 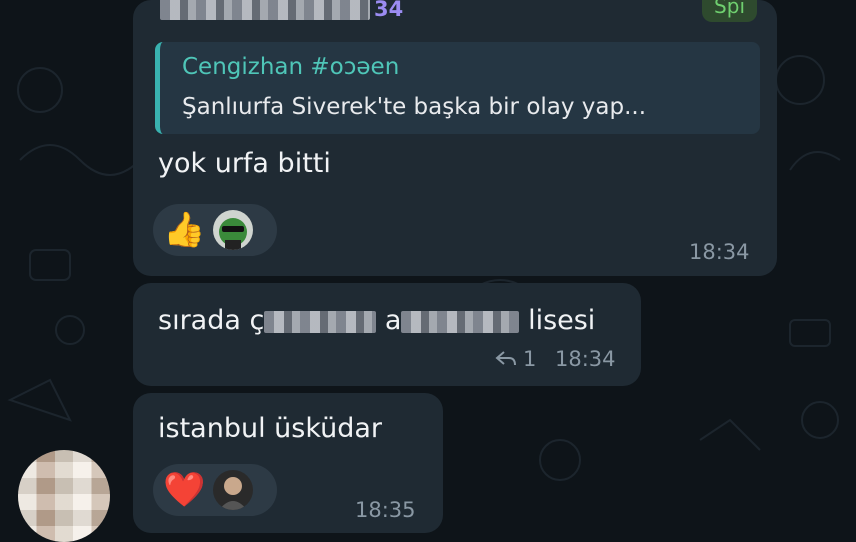 I want to click on sender-row: 34, so click(x=281, y=12).